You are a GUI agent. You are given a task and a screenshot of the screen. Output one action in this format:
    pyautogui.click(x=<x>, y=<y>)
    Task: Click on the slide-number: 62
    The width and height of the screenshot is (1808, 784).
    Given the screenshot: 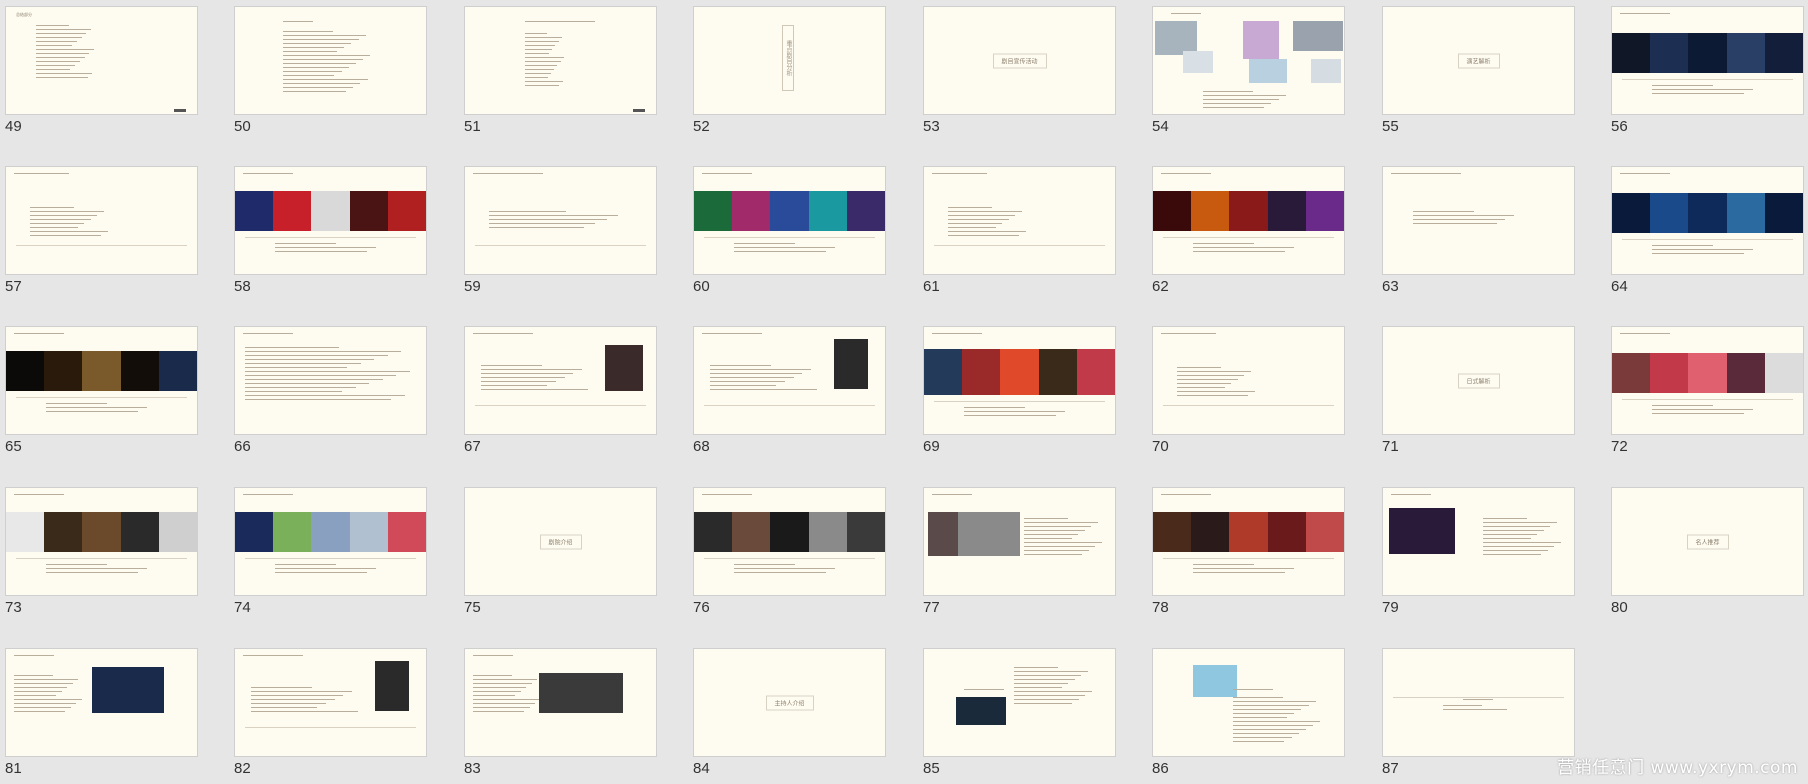 What is the action you would take?
    pyautogui.click(x=1160, y=286)
    